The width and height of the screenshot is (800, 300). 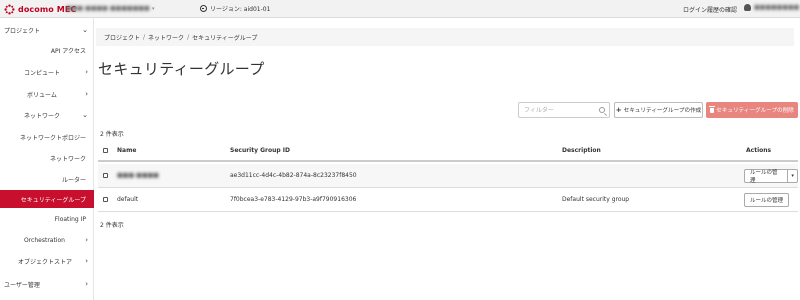 What do you see at coordinates (240, 9) in the screenshot?
I see `region-label: リージョン: aid01-01` at bounding box center [240, 9].